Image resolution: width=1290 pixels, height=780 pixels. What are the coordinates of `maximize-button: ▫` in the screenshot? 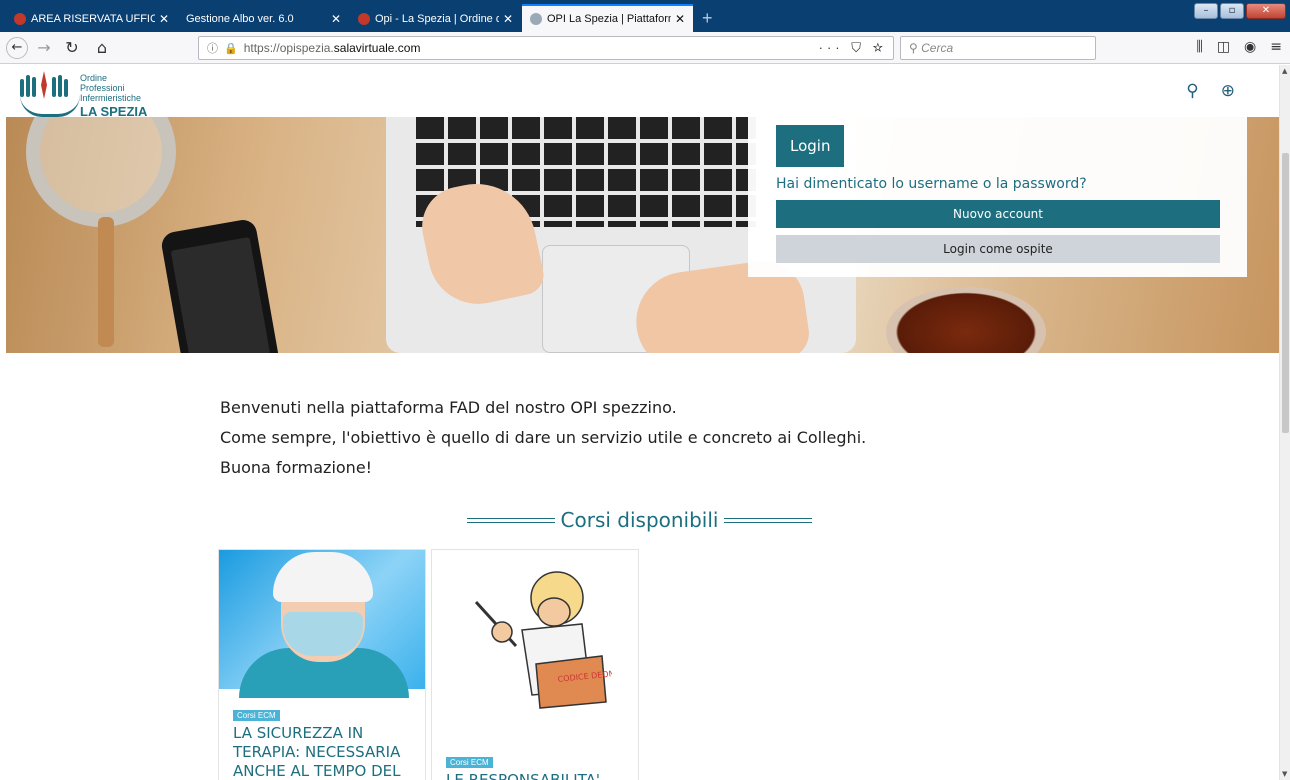 It's located at (1232, 11).